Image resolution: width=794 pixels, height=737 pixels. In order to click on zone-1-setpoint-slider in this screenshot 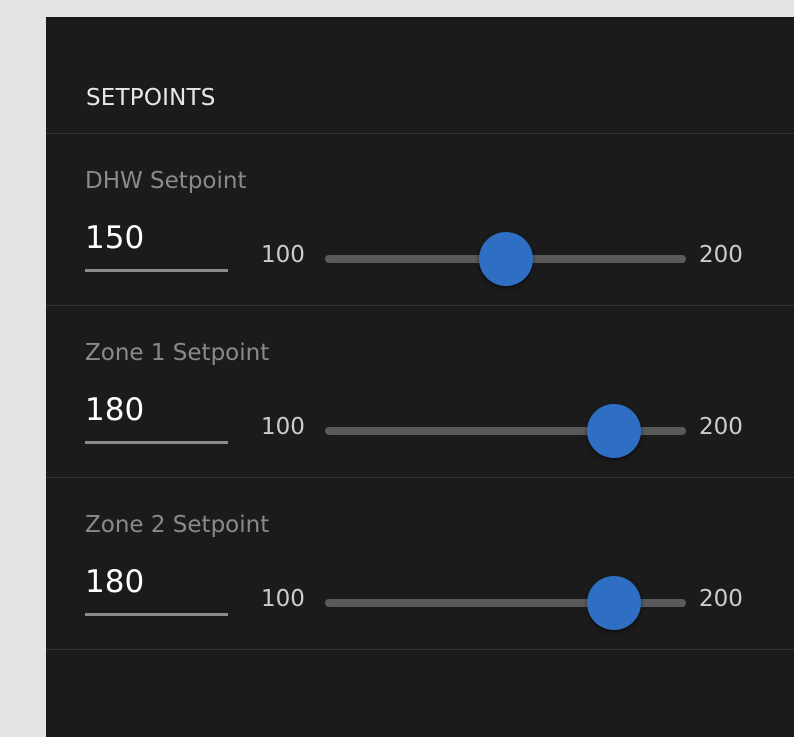, I will do `click(505, 431)`.